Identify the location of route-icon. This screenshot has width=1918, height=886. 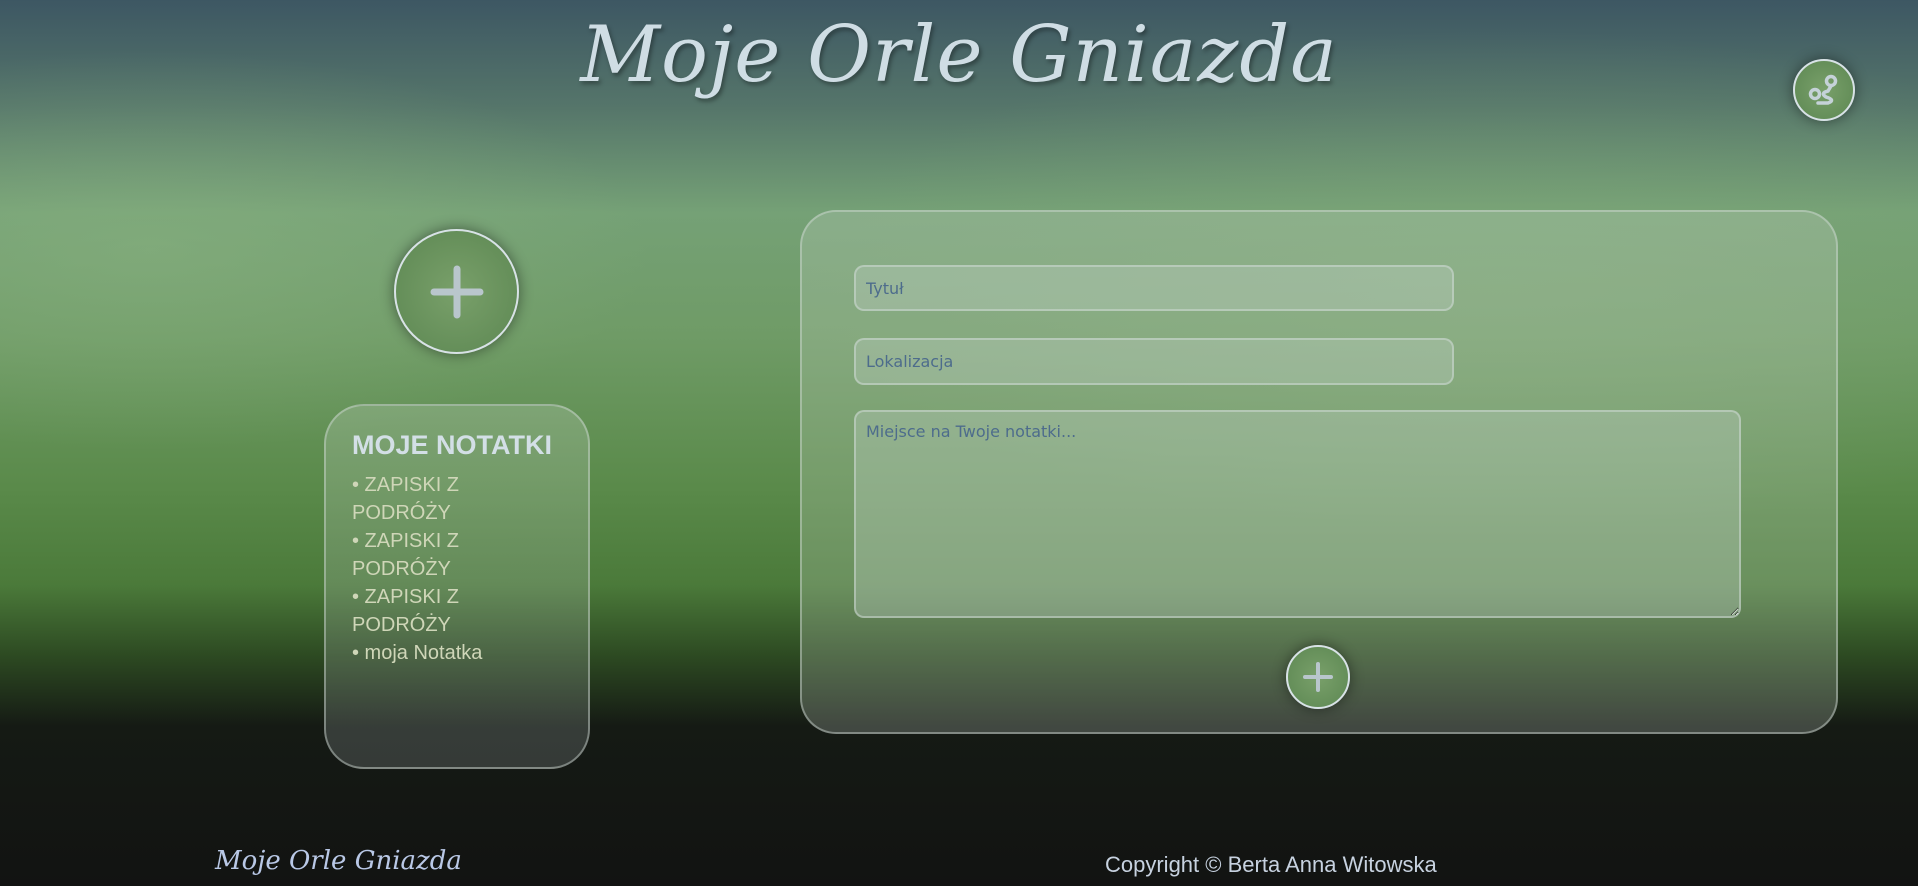
(1823, 89).